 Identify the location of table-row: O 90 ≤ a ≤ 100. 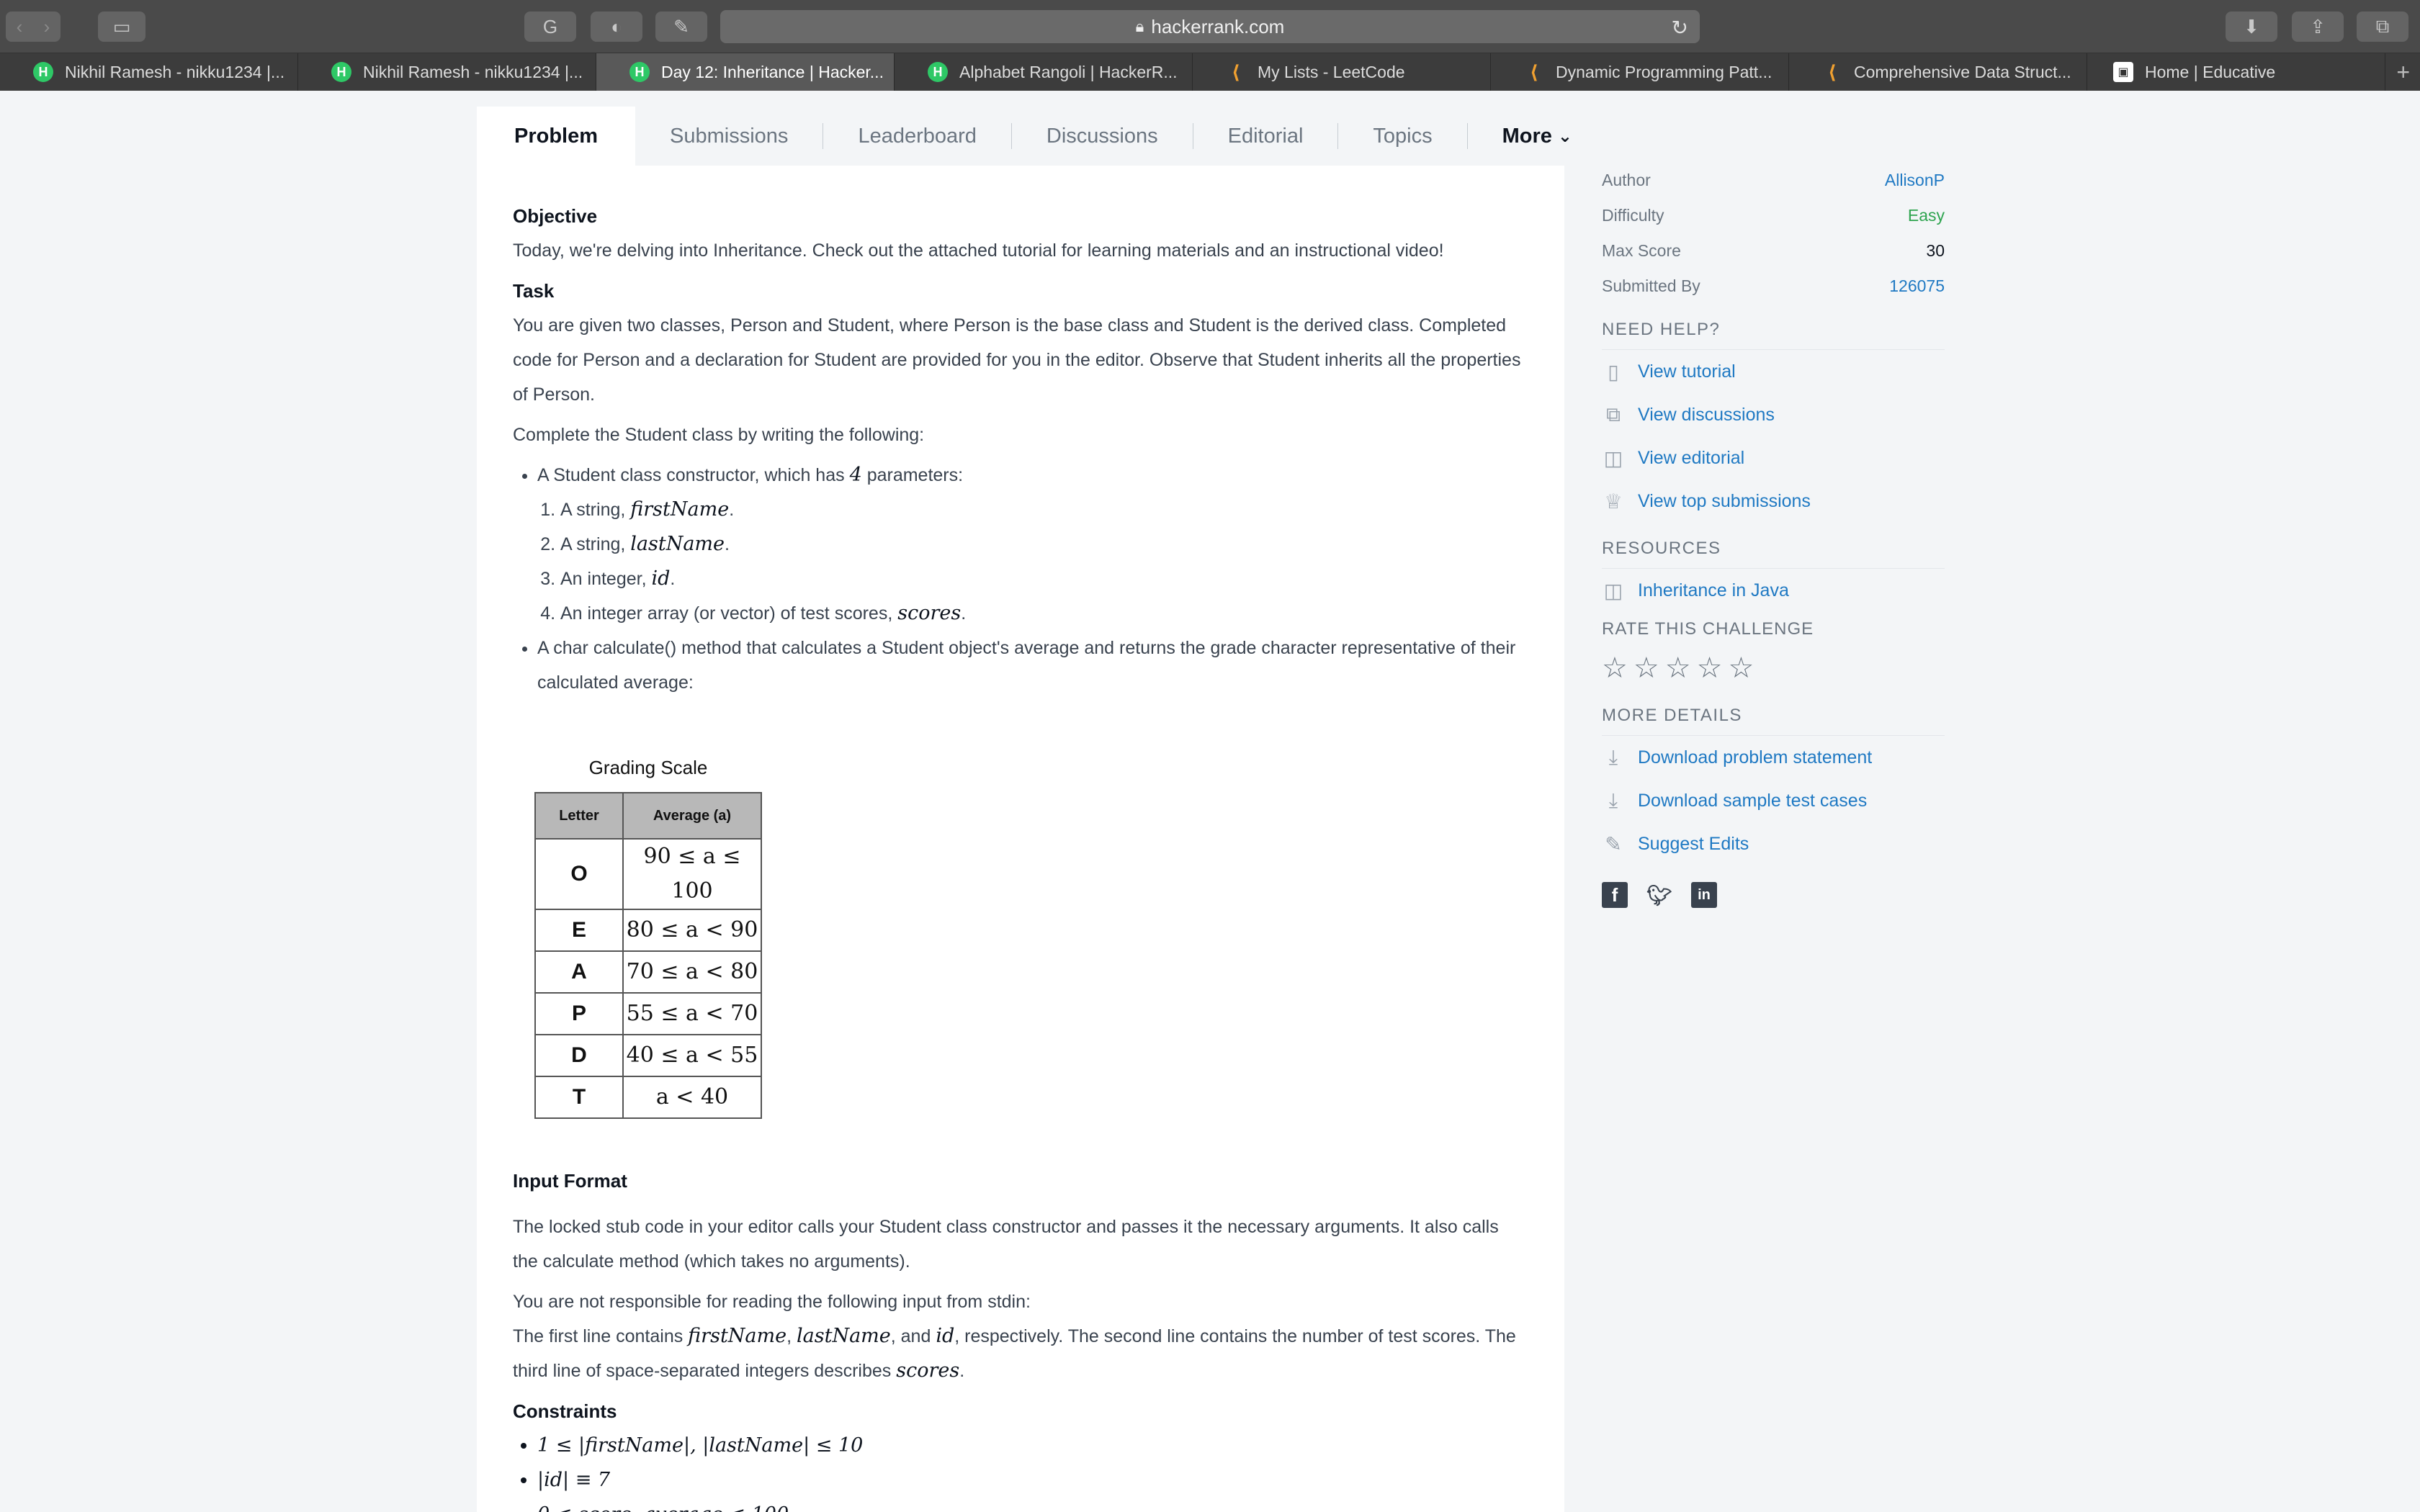
(648, 874).